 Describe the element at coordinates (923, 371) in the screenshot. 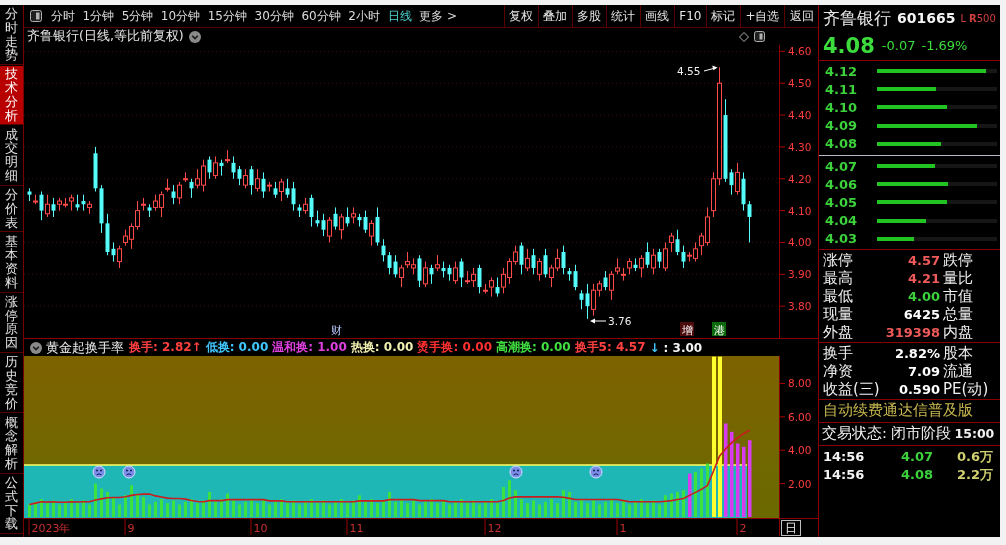

I see `stat-value: 7.09` at that location.